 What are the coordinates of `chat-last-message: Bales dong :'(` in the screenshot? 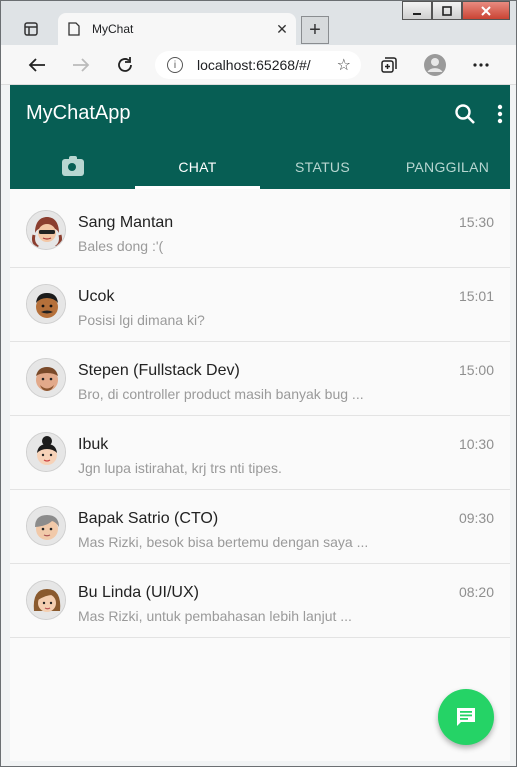 It's located at (121, 246).